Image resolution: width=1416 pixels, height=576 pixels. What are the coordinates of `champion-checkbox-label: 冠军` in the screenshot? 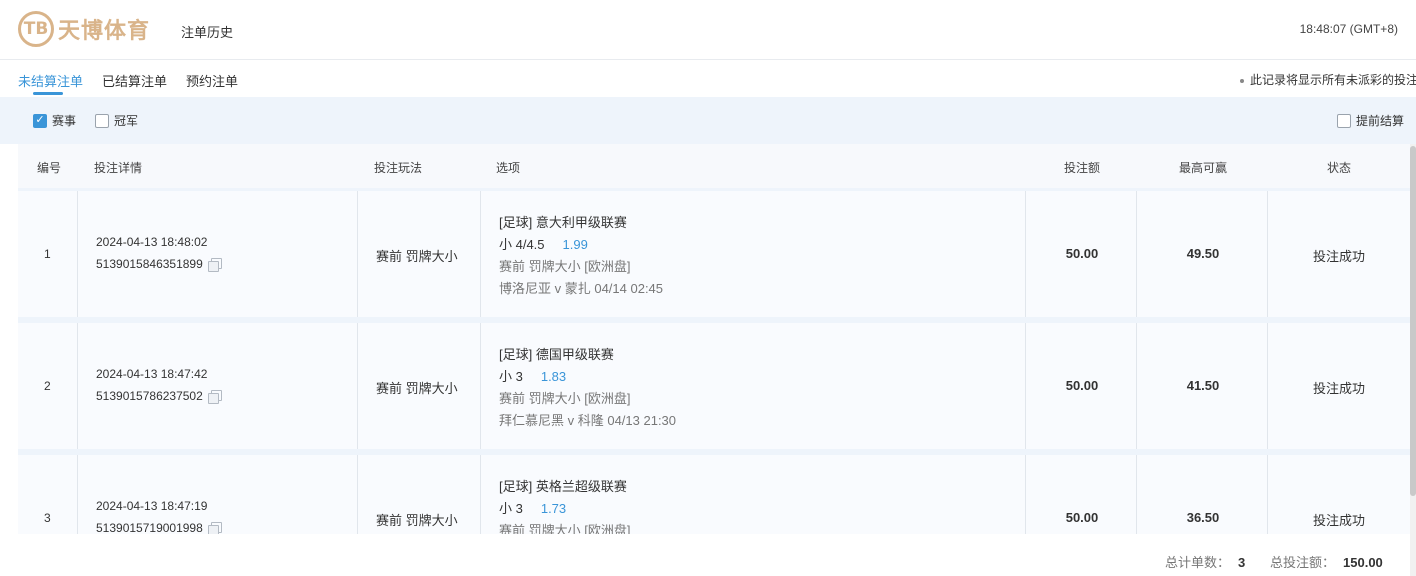 It's located at (126, 121).